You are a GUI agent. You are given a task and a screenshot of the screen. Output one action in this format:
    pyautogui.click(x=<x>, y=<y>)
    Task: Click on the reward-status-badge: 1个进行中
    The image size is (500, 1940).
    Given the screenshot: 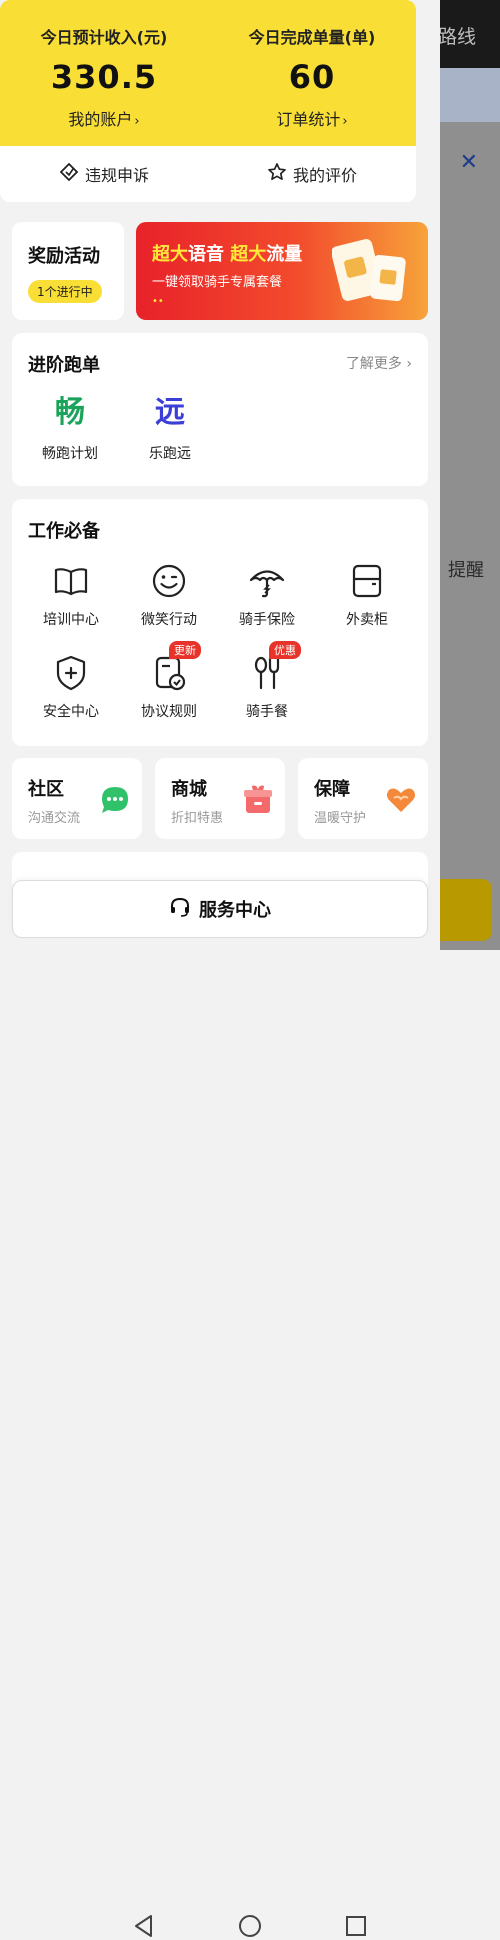 What is the action you would take?
    pyautogui.click(x=65, y=291)
    